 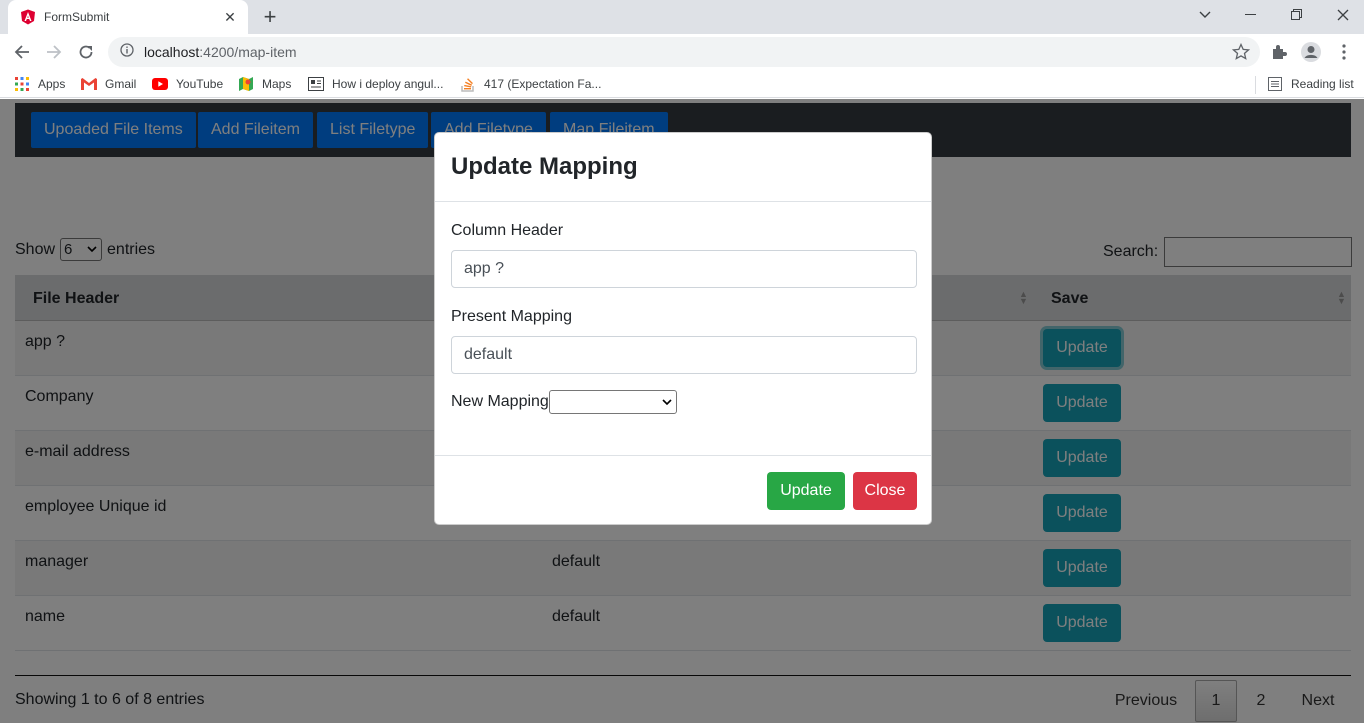 I want to click on new-mapping-select, so click(x=612, y=402).